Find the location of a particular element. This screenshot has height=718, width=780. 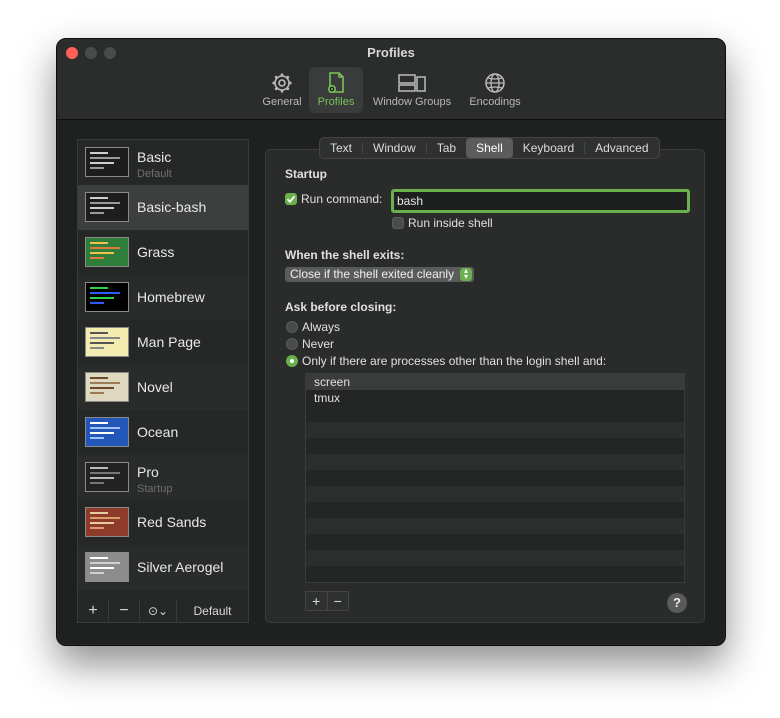

add-profile-button: + is located at coordinates (93, 611).